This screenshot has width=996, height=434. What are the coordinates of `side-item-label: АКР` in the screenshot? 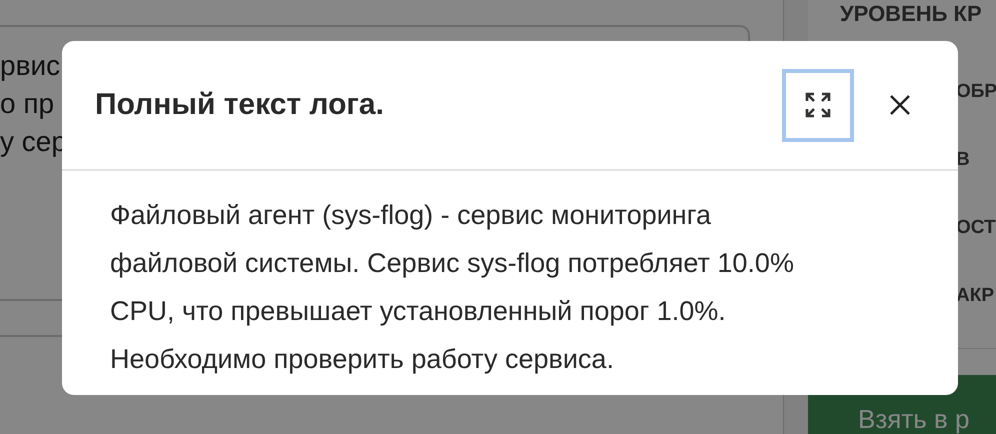 It's located at (975, 296).